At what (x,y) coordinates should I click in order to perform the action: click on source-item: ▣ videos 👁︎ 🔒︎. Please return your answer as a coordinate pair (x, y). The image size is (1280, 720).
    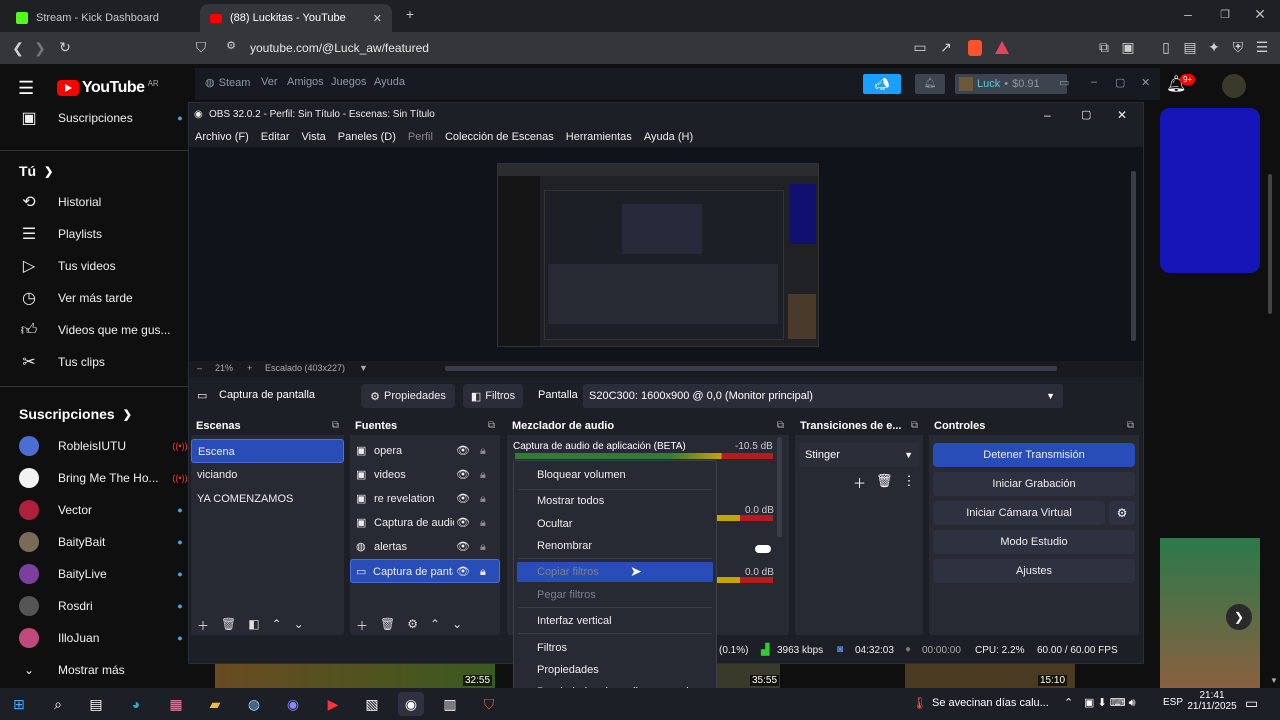
    Looking at the image, I should click on (425, 475).